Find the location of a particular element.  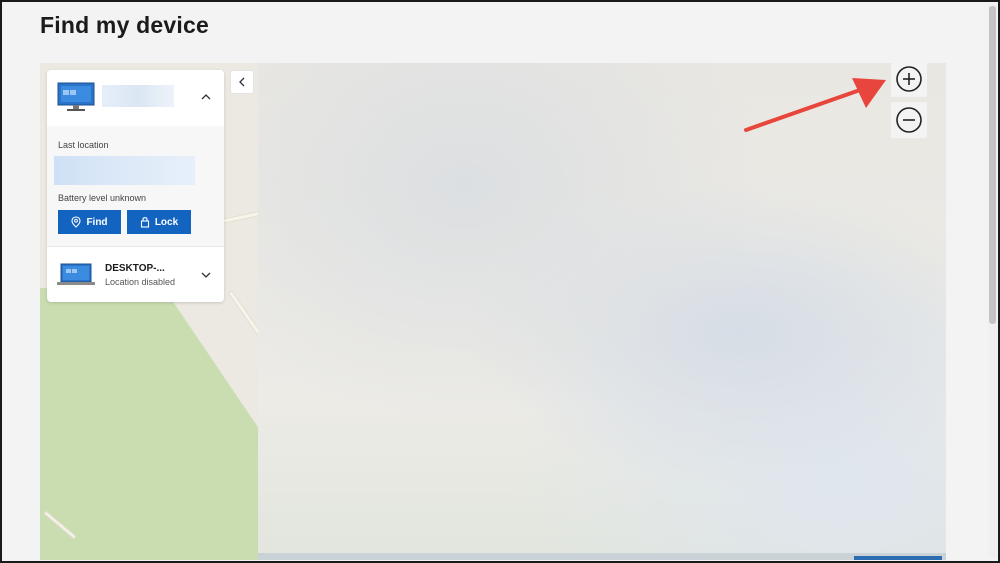

battery-label: Battery level unknown is located at coordinates (102, 198).